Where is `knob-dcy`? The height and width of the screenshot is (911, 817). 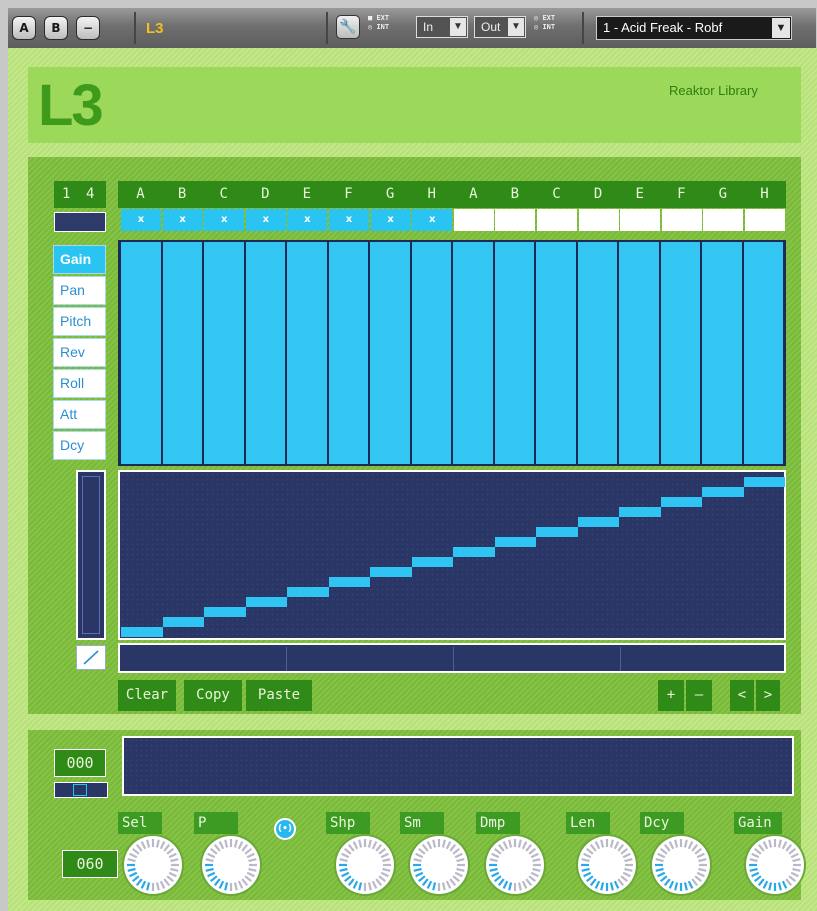
knob-dcy is located at coordinates (681, 865).